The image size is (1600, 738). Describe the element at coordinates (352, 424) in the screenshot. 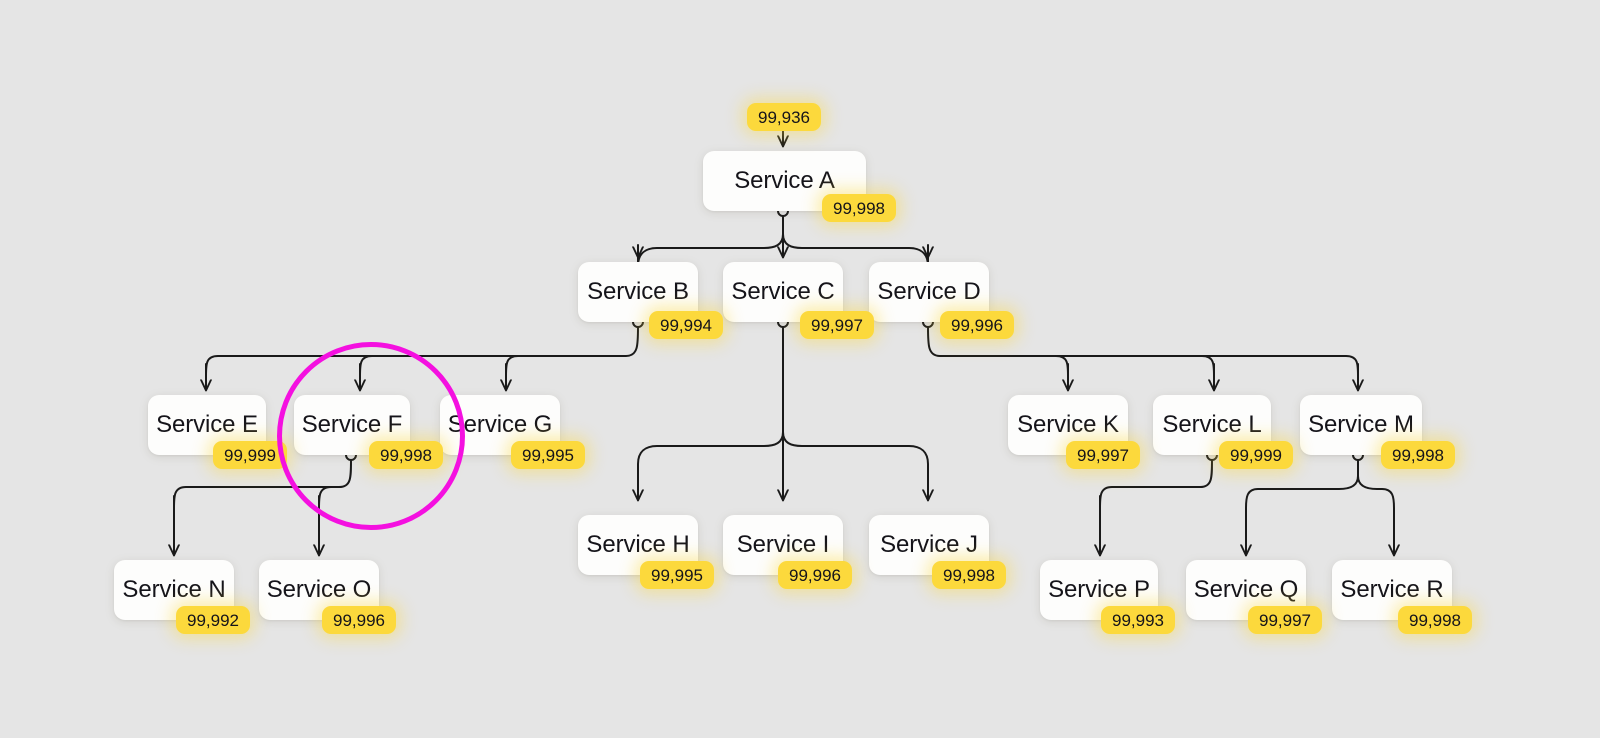

I see `service-node-label: Service F` at that location.